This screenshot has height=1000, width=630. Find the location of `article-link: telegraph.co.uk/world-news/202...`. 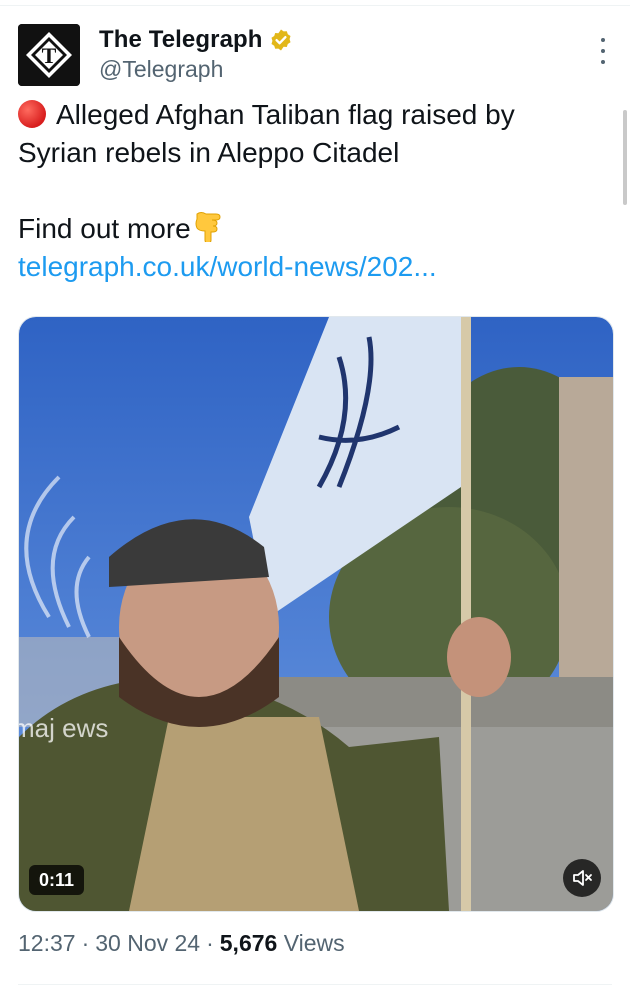

article-link: telegraph.co.uk/world-news/202... is located at coordinates (227, 266).